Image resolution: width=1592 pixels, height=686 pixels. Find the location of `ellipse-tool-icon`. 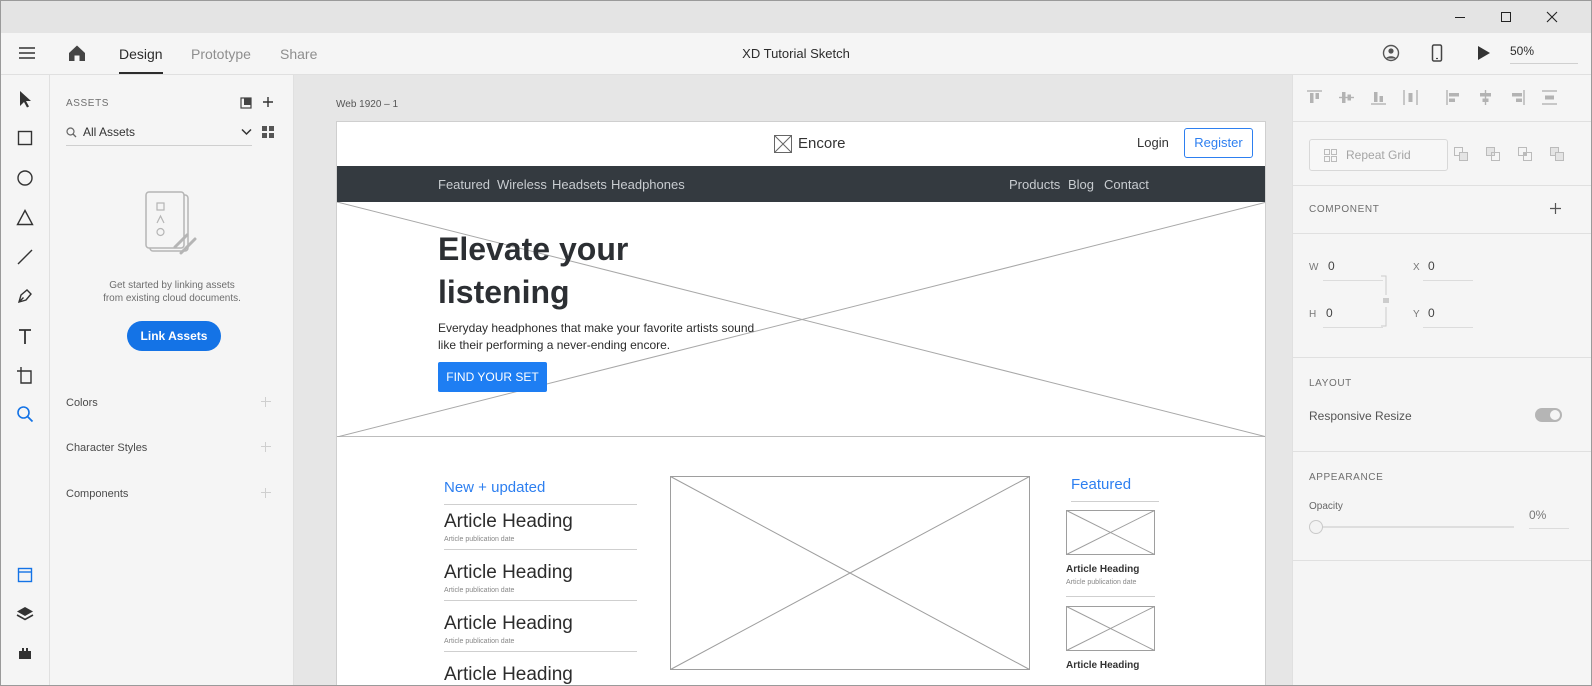

ellipse-tool-icon is located at coordinates (25, 178).